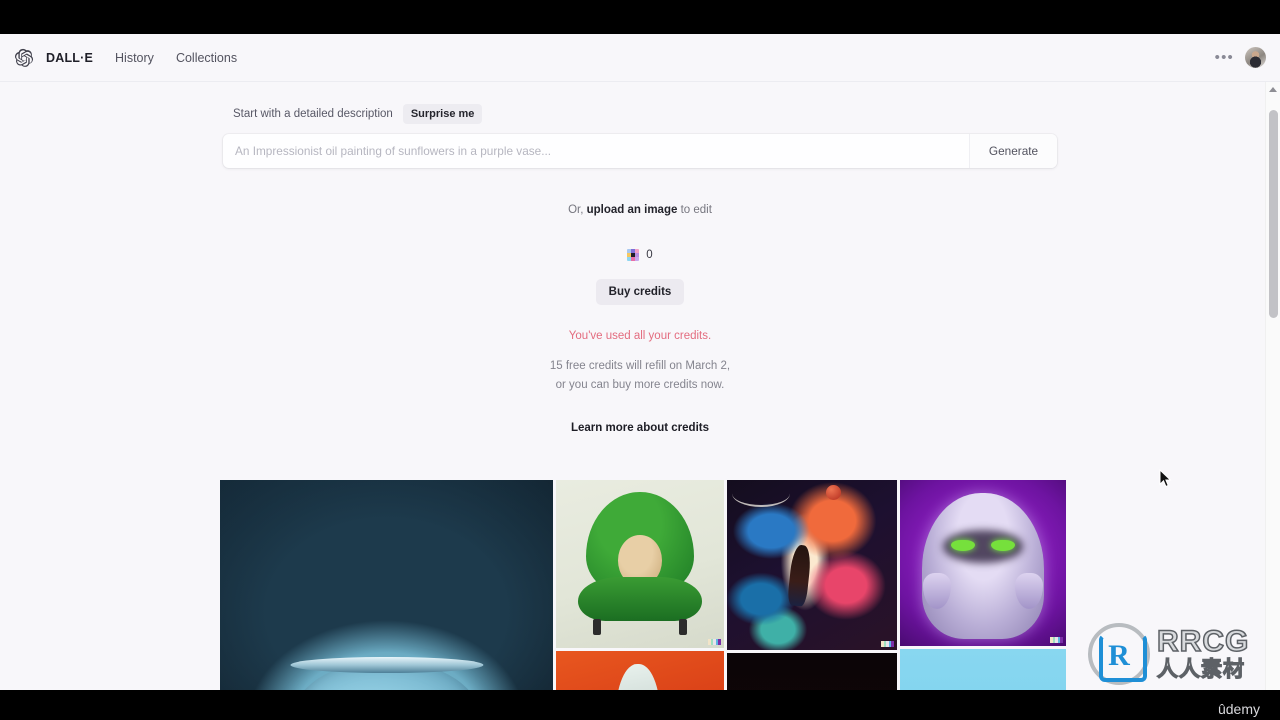 This screenshot has width=1280, height=720. What do you see at coordinates (1273, 89) in the screenshot?
I see `scroll-up-arrow-icon` at bounding box center [1273, 89].